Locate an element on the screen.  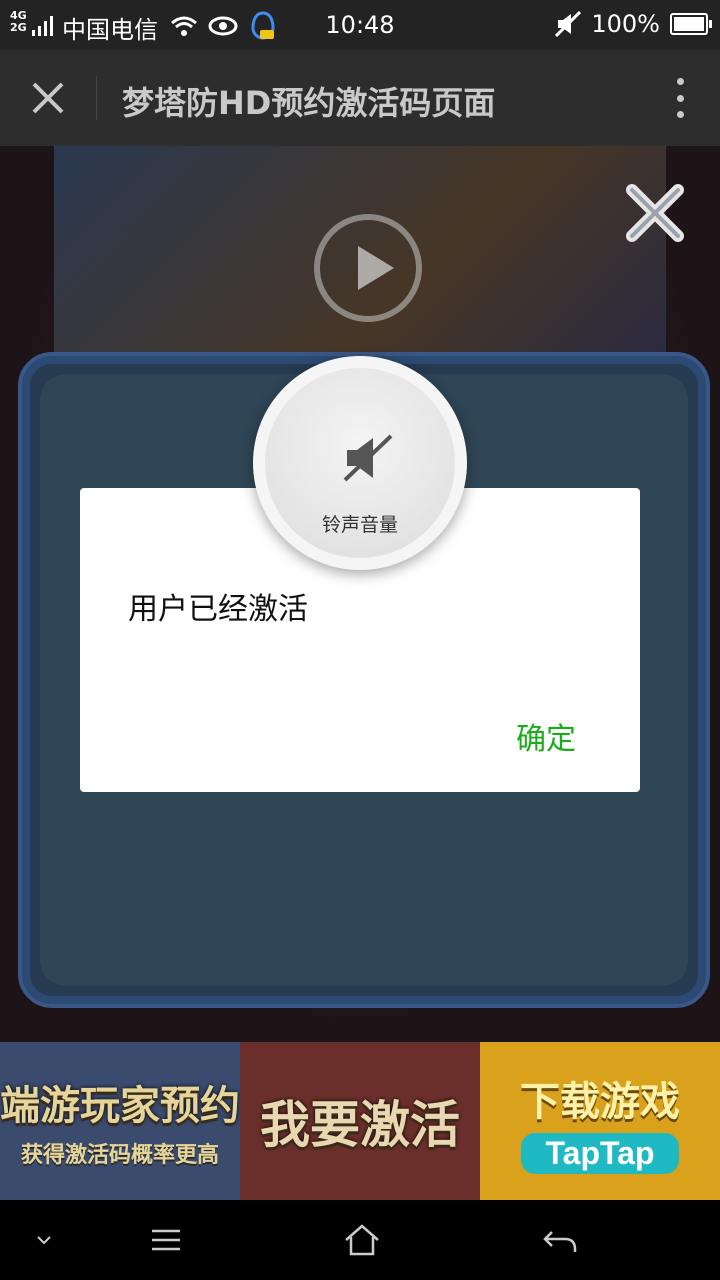
title-bar: 梦塔防HD预约激活码页面 is located at coordinates (360, 98).